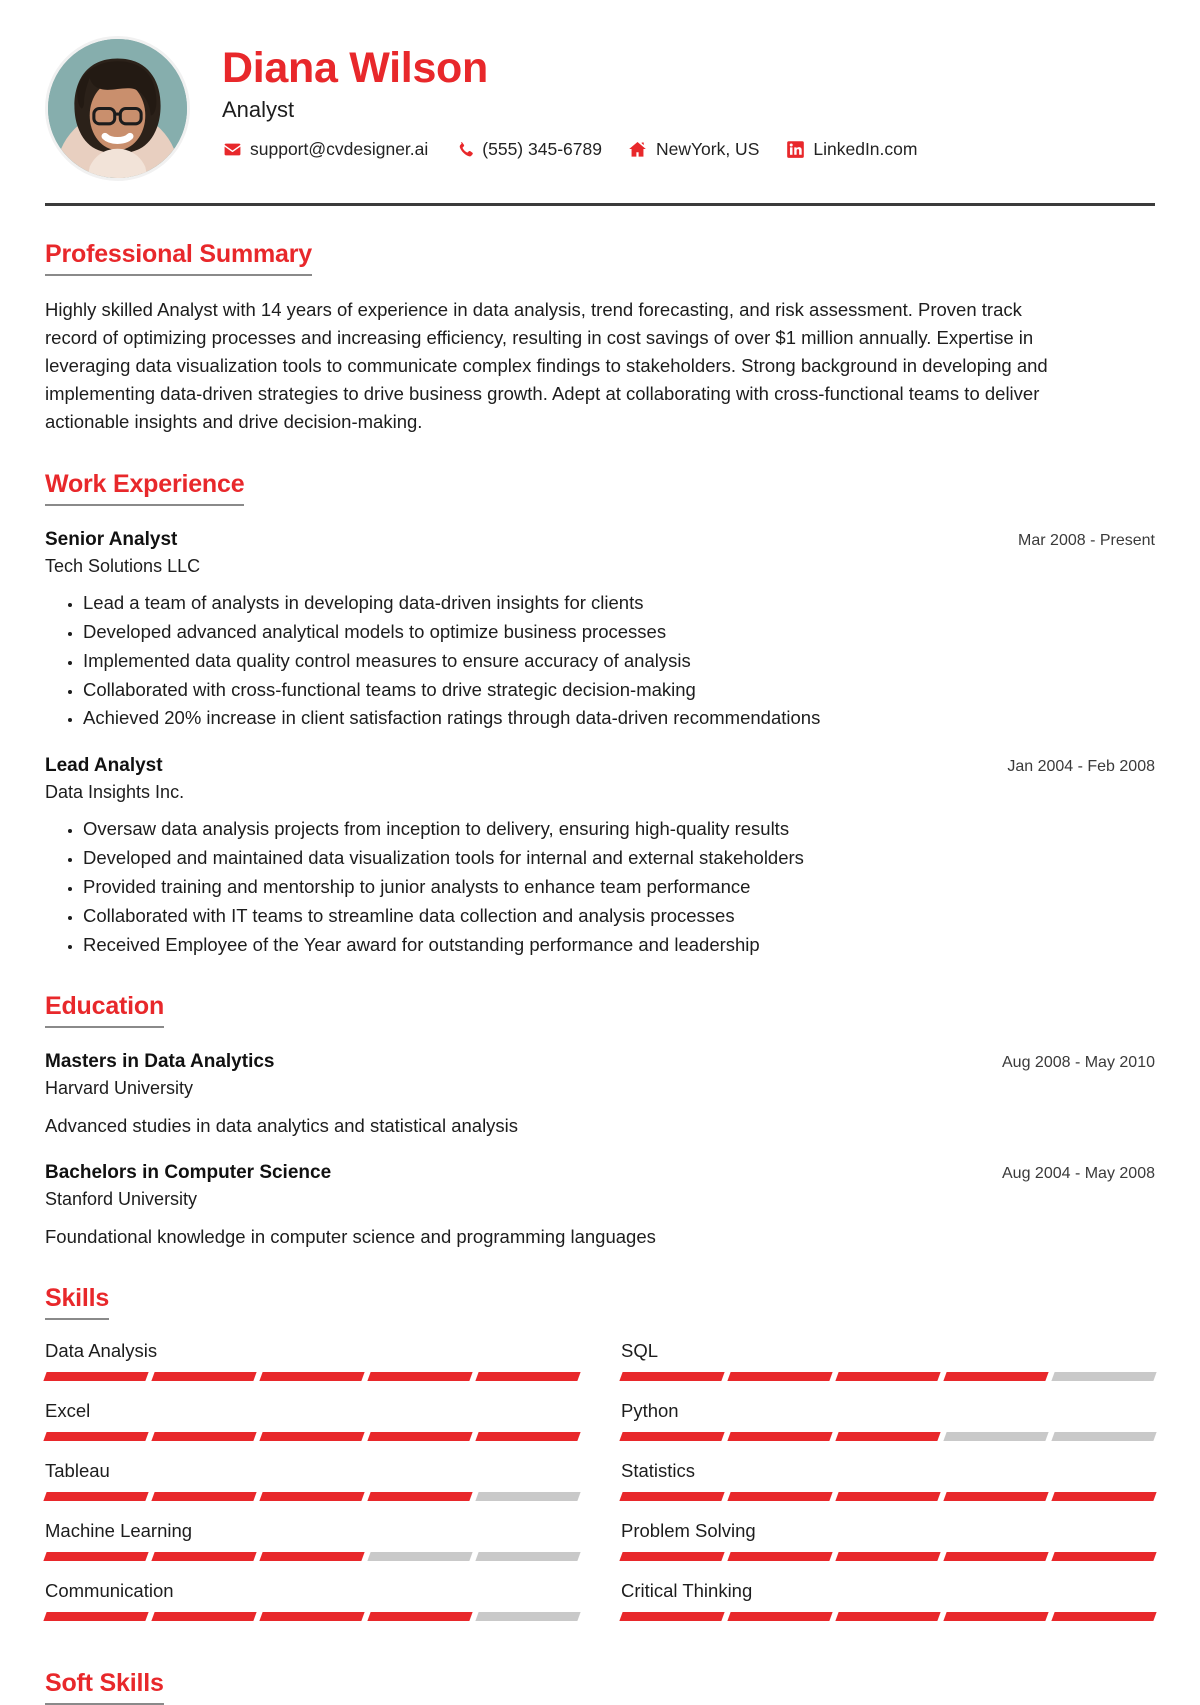  What do you see at coordinates (117, 108) in the screenshot?
I see `avatar` at bounding box center [117, 108].